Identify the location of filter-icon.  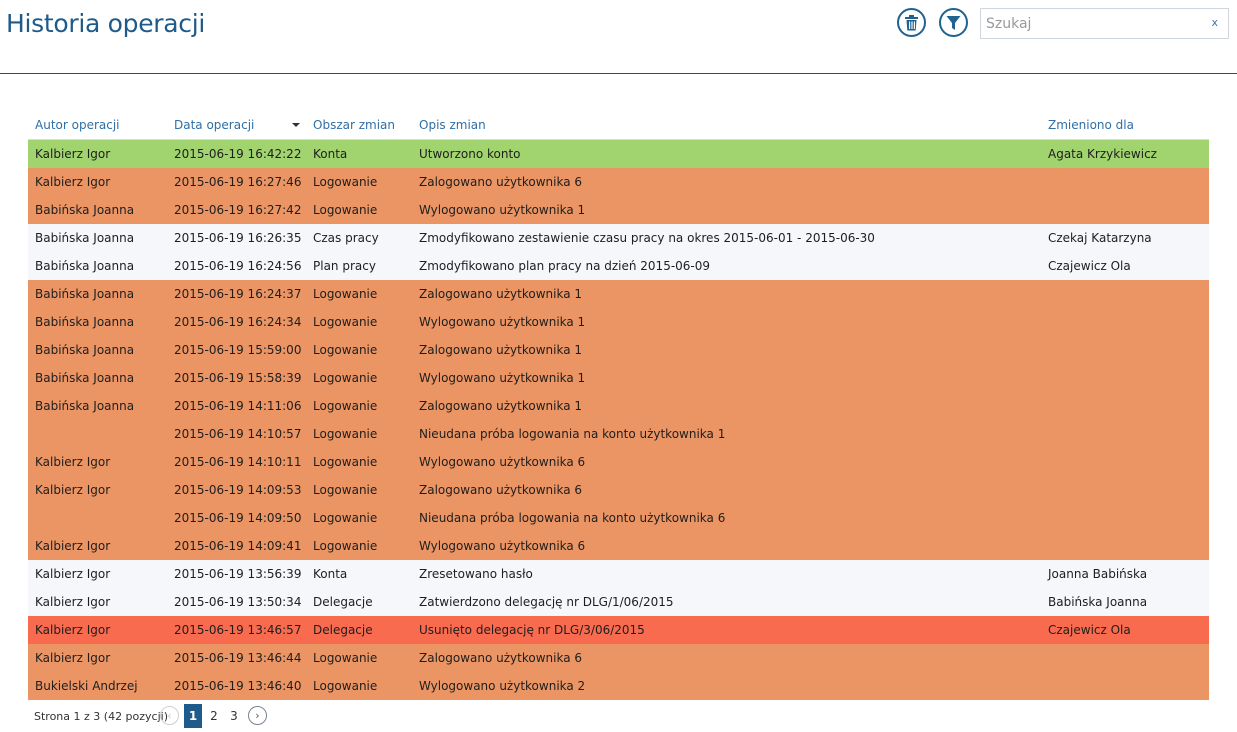
(953, 22).